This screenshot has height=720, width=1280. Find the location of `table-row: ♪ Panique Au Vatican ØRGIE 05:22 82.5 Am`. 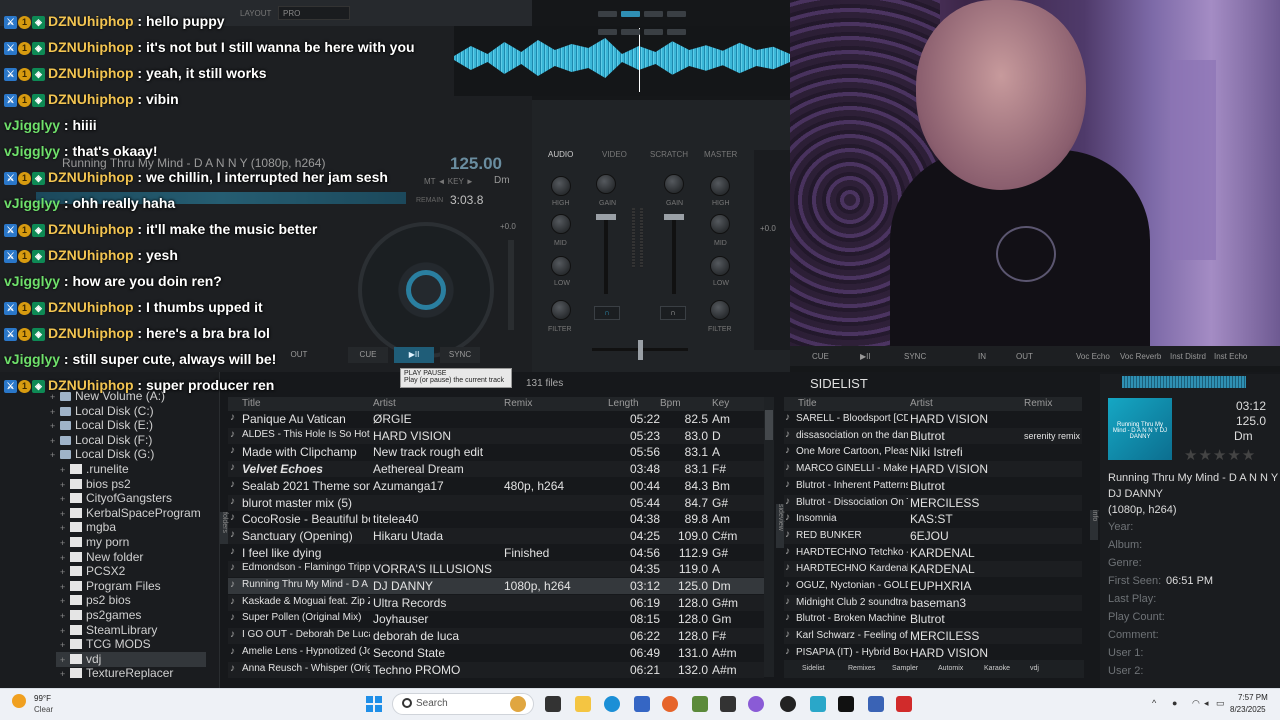

table-row: ♪ Panique Au Vatican ØRGIE 05:22 82.5 Am is located at coordinates (496, 419).